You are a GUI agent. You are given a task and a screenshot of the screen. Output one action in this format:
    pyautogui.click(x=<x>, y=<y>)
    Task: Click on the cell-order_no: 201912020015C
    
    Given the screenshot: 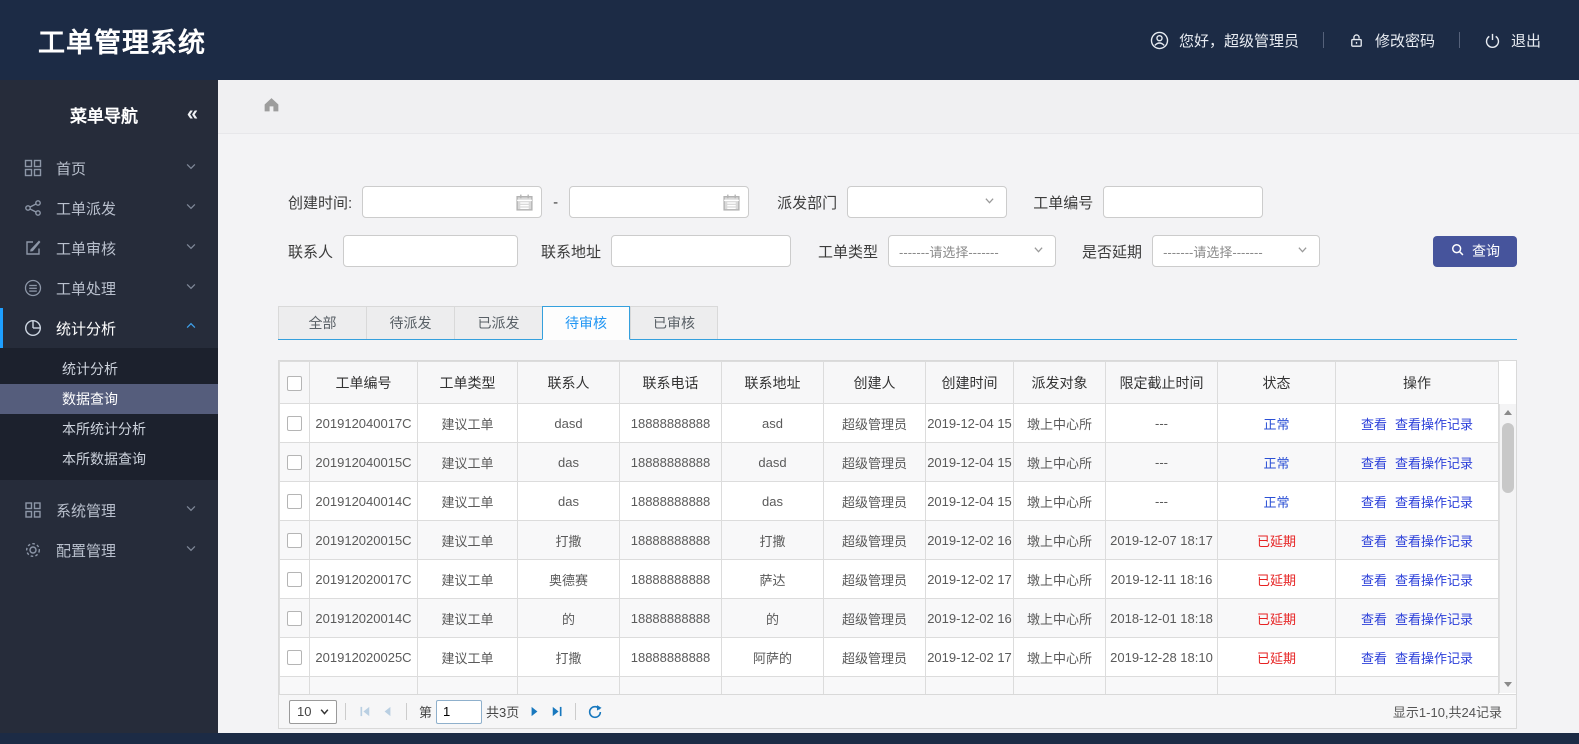 What is the action you would take?
    pyautogui.click(x=363, y=540)
    